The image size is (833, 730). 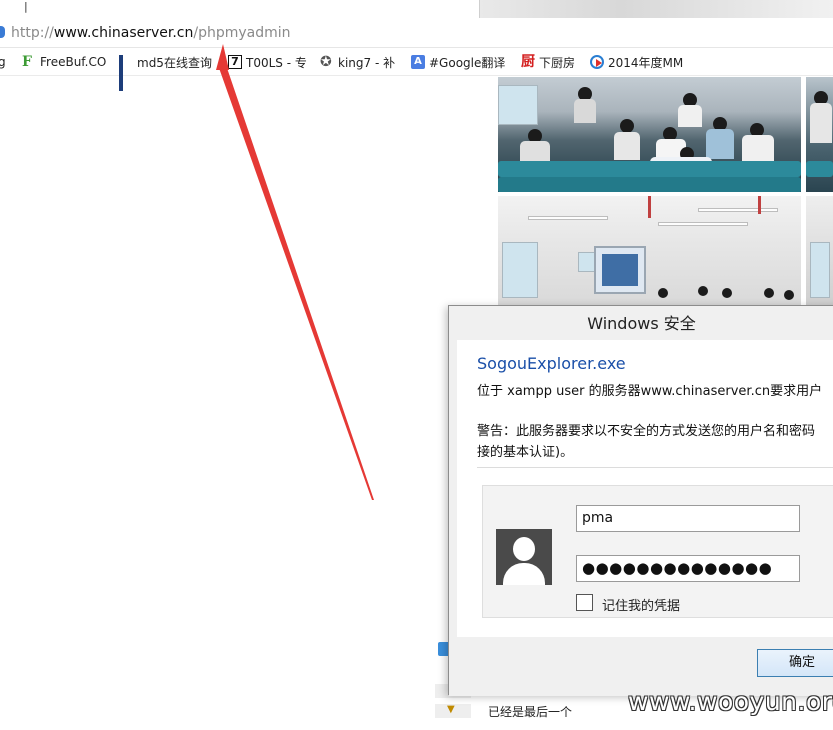 I want to click on bookmark-item-xiachufang: 厨 下厨房, so click(x=548, y=62).